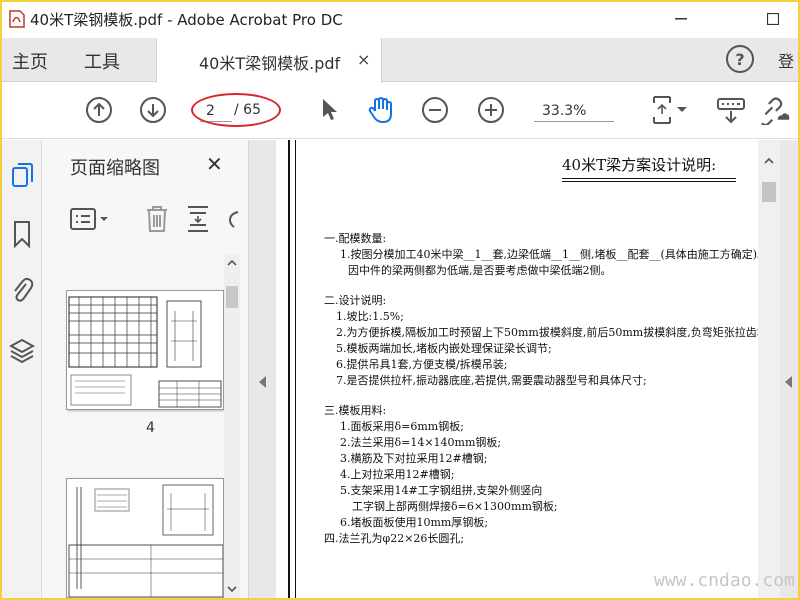 The width and height of the screenshot is (800, 600). Describe the element at coordinates (400, 20) in the screenshot. I see `title-bar: 40米T梁钢模板.pdf - Adobe Acrobat Pro DC` at that location.